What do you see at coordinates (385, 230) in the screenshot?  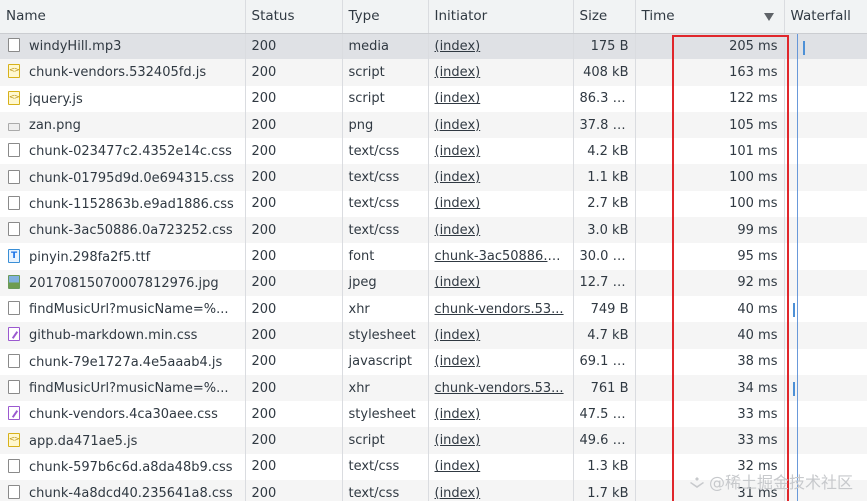 I see `cell-type: text/css` at bounding box center [385, 230].